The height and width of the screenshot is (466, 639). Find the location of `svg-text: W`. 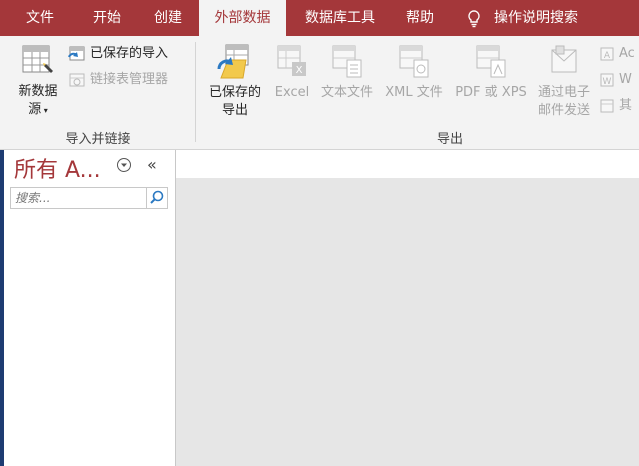

svg-text: W is located at coordinates (607, 82).